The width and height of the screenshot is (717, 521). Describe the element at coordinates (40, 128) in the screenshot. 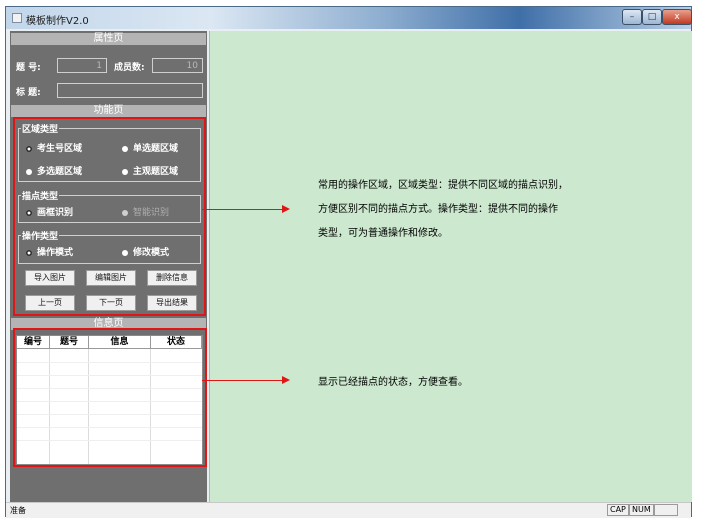

I see `area-type-label: 区域类型` at that location.